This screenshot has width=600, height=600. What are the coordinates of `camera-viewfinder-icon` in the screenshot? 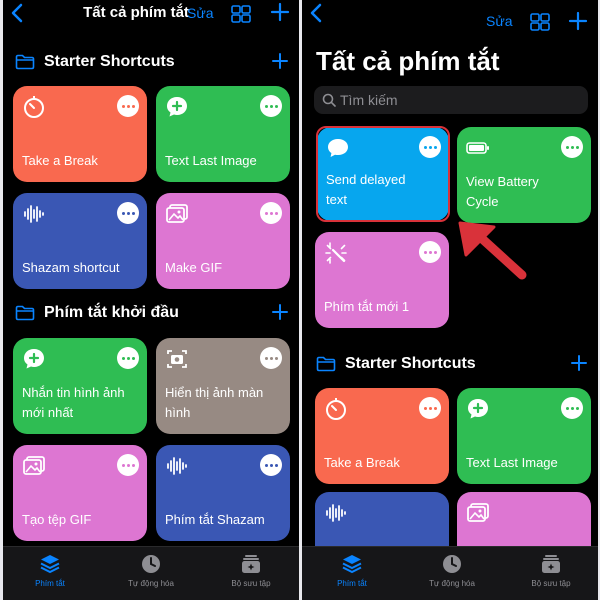 It's located at (177, 359).